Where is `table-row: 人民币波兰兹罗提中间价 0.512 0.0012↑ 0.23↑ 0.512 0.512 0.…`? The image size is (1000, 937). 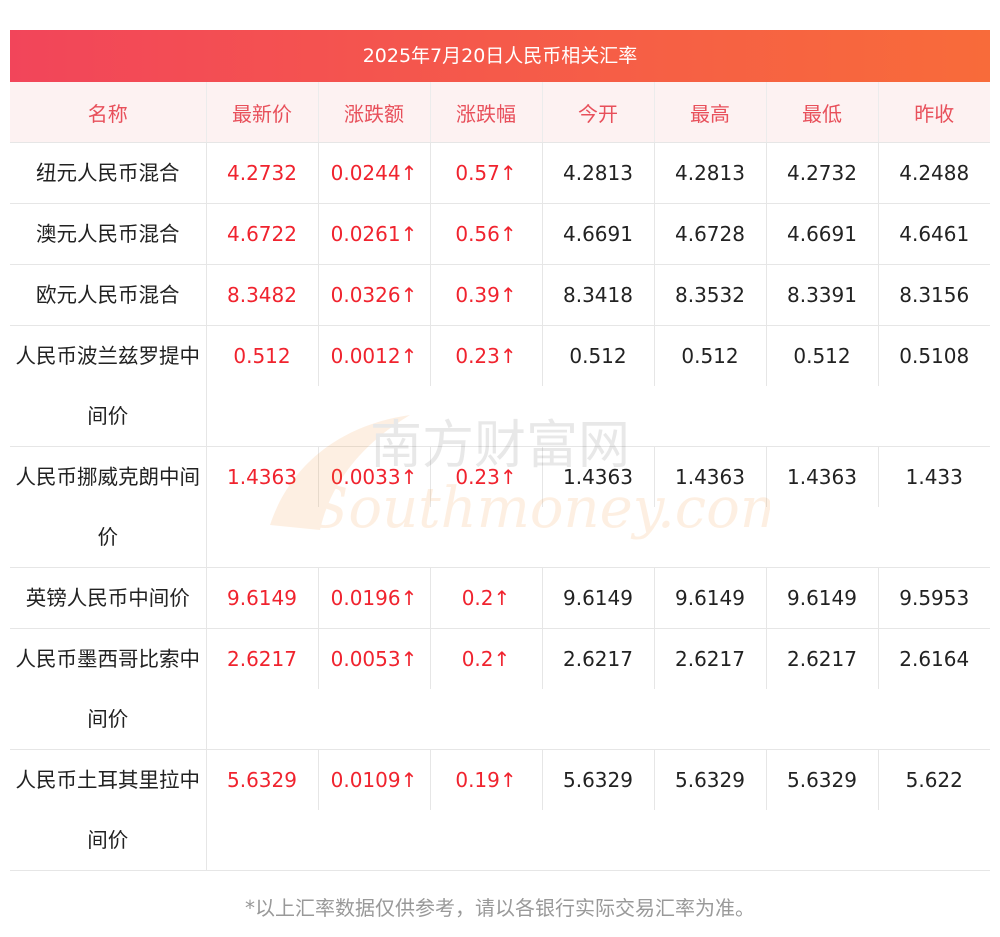 table-row: 人民币波兰兹罗提中间价 0.512 0.0012↑ 0.23↑ 0.512 0.512 0.… is located at coordinates (500, 386).